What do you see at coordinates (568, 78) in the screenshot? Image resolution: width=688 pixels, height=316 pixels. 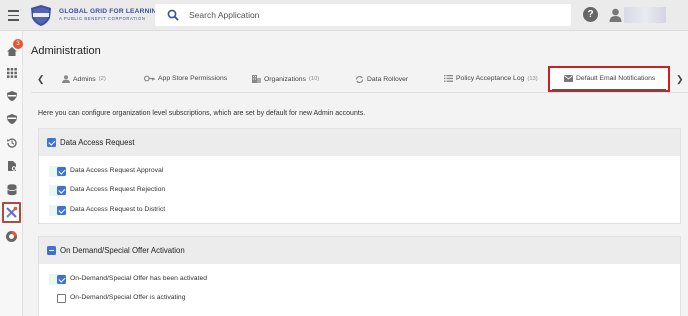 I see `mail-icon` at bounding box center [568, 78].